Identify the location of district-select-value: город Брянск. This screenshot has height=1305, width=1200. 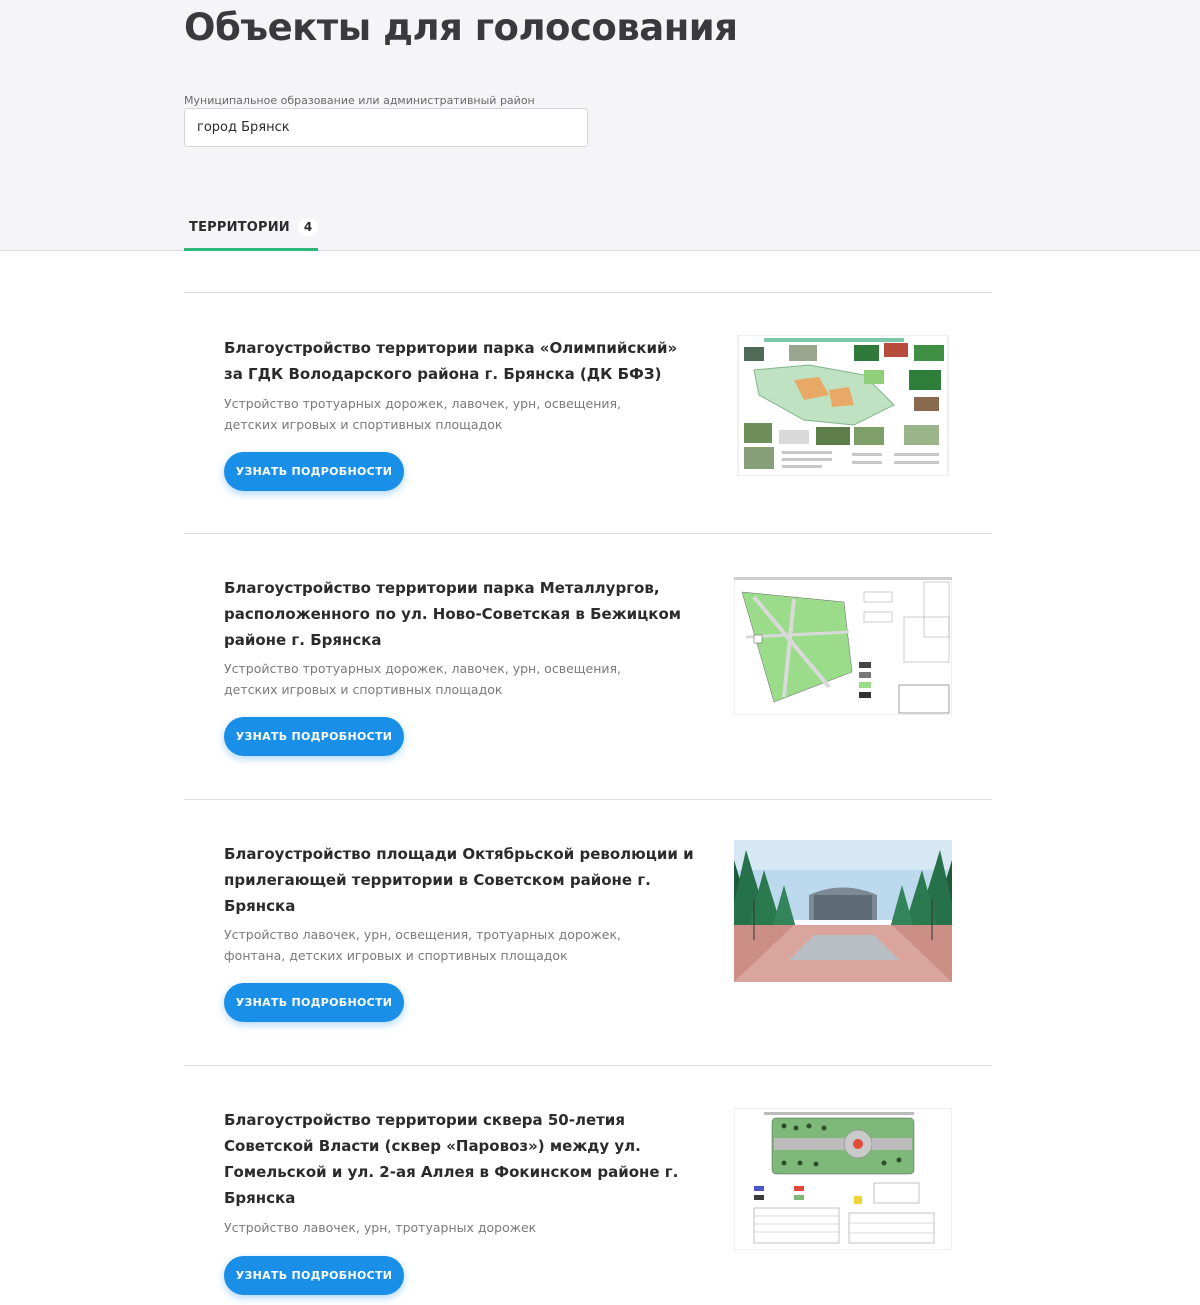
(243, 127).